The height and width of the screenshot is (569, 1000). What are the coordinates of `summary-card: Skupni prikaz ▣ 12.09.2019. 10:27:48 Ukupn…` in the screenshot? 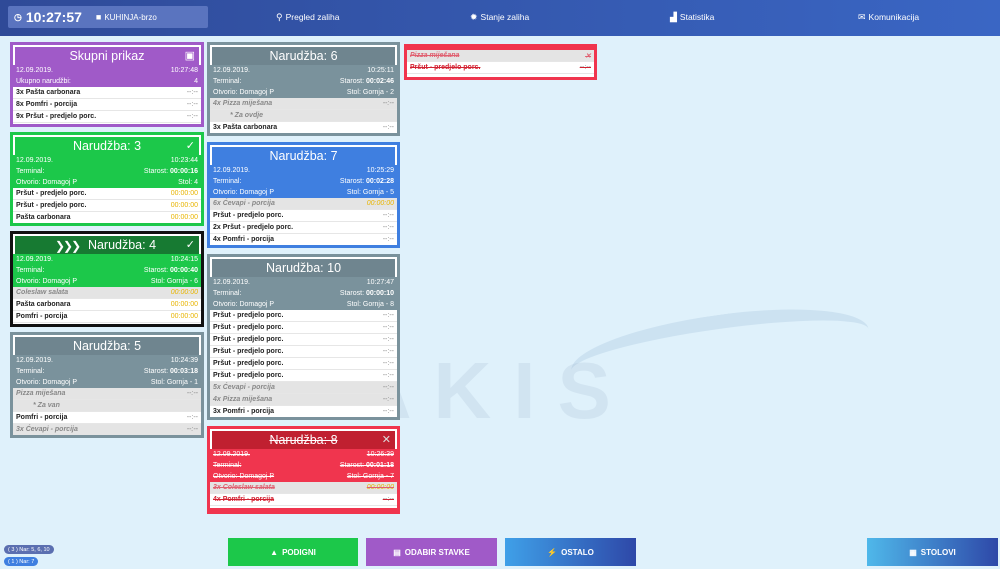 It's located at (107, 84).